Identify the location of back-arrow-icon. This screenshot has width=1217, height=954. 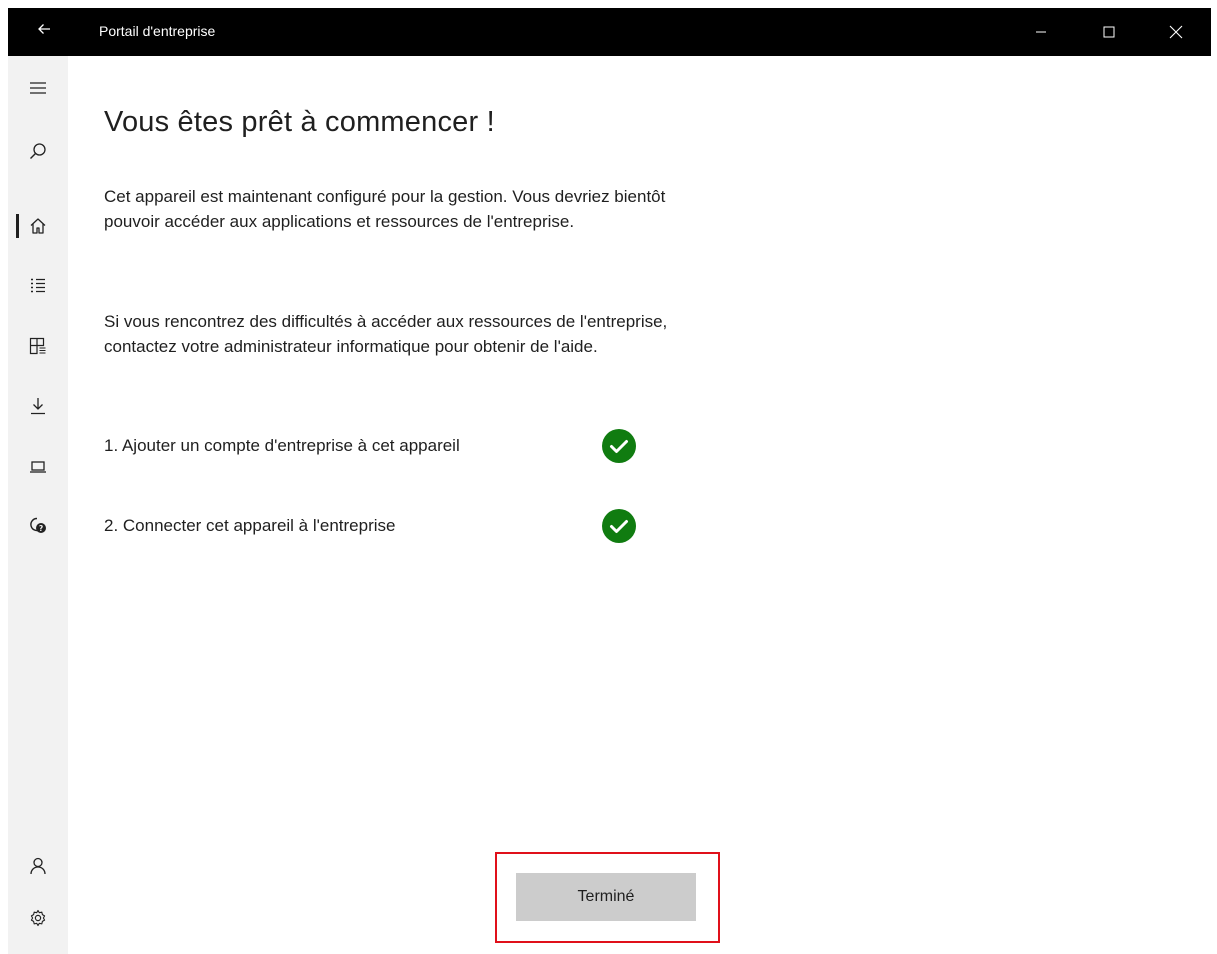
(44, 32).